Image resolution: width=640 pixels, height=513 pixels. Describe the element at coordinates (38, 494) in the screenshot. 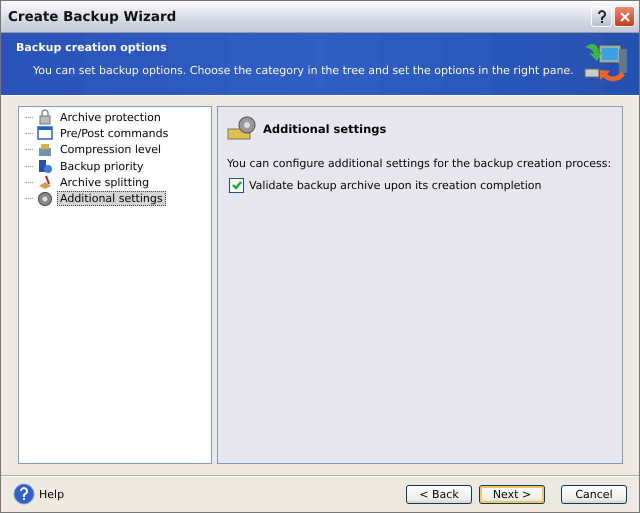

I see `help-link: Help` at that location.